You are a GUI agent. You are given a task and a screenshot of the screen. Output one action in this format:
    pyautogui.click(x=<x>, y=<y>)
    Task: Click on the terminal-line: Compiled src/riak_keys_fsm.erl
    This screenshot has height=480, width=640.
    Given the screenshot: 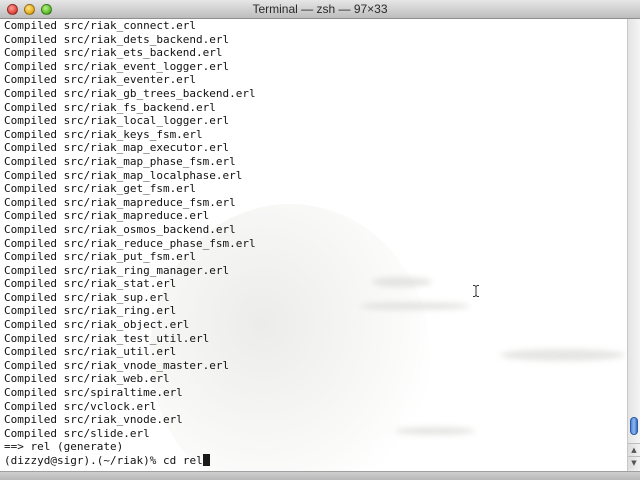 What is the action you would take?
    pyautogui.click(x=103, y=134)
    